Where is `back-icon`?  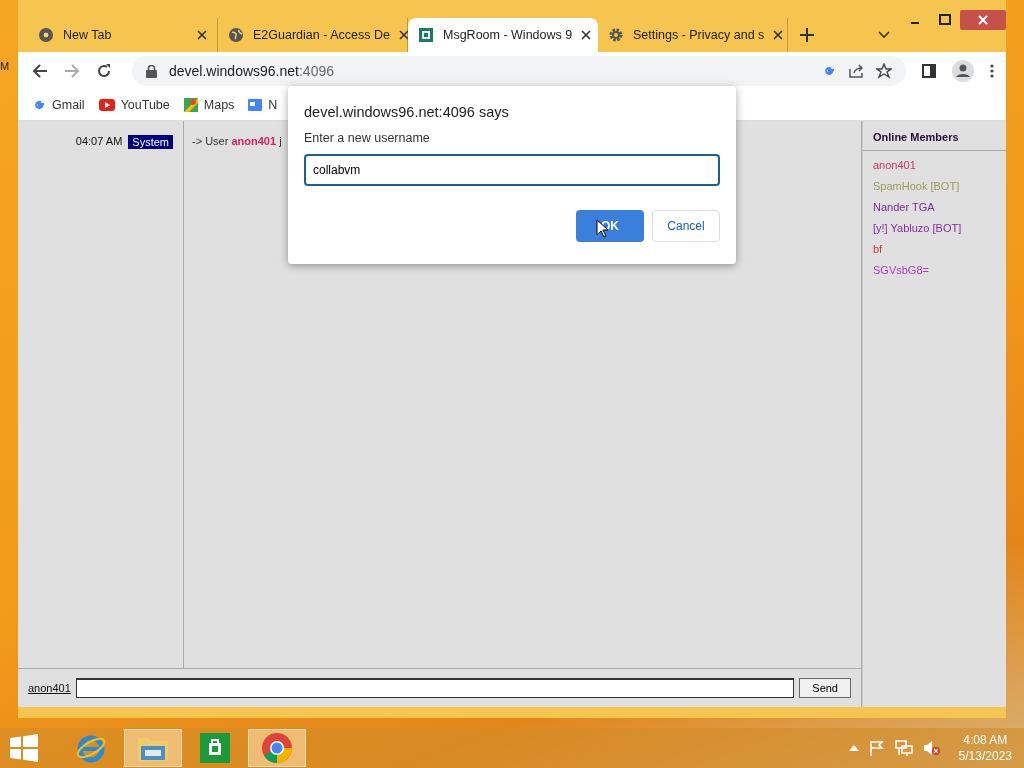
back-icon is located at coordinates (40, 71).